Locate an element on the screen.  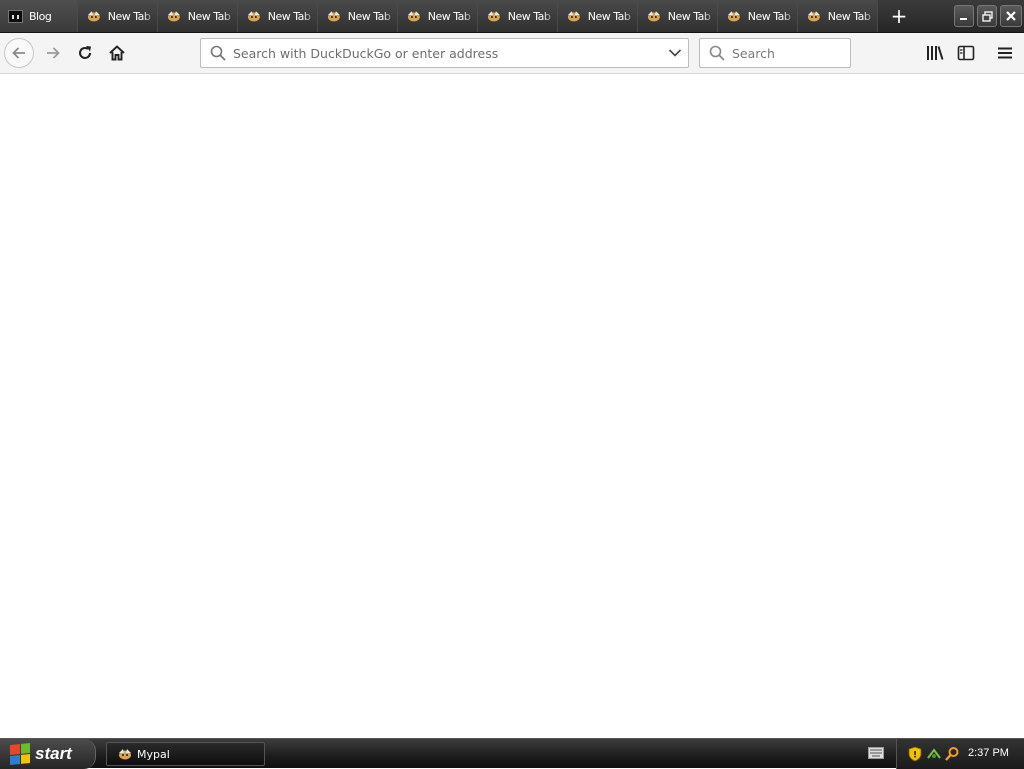
tab-blog: Blog is located at coordinates (39, 16).